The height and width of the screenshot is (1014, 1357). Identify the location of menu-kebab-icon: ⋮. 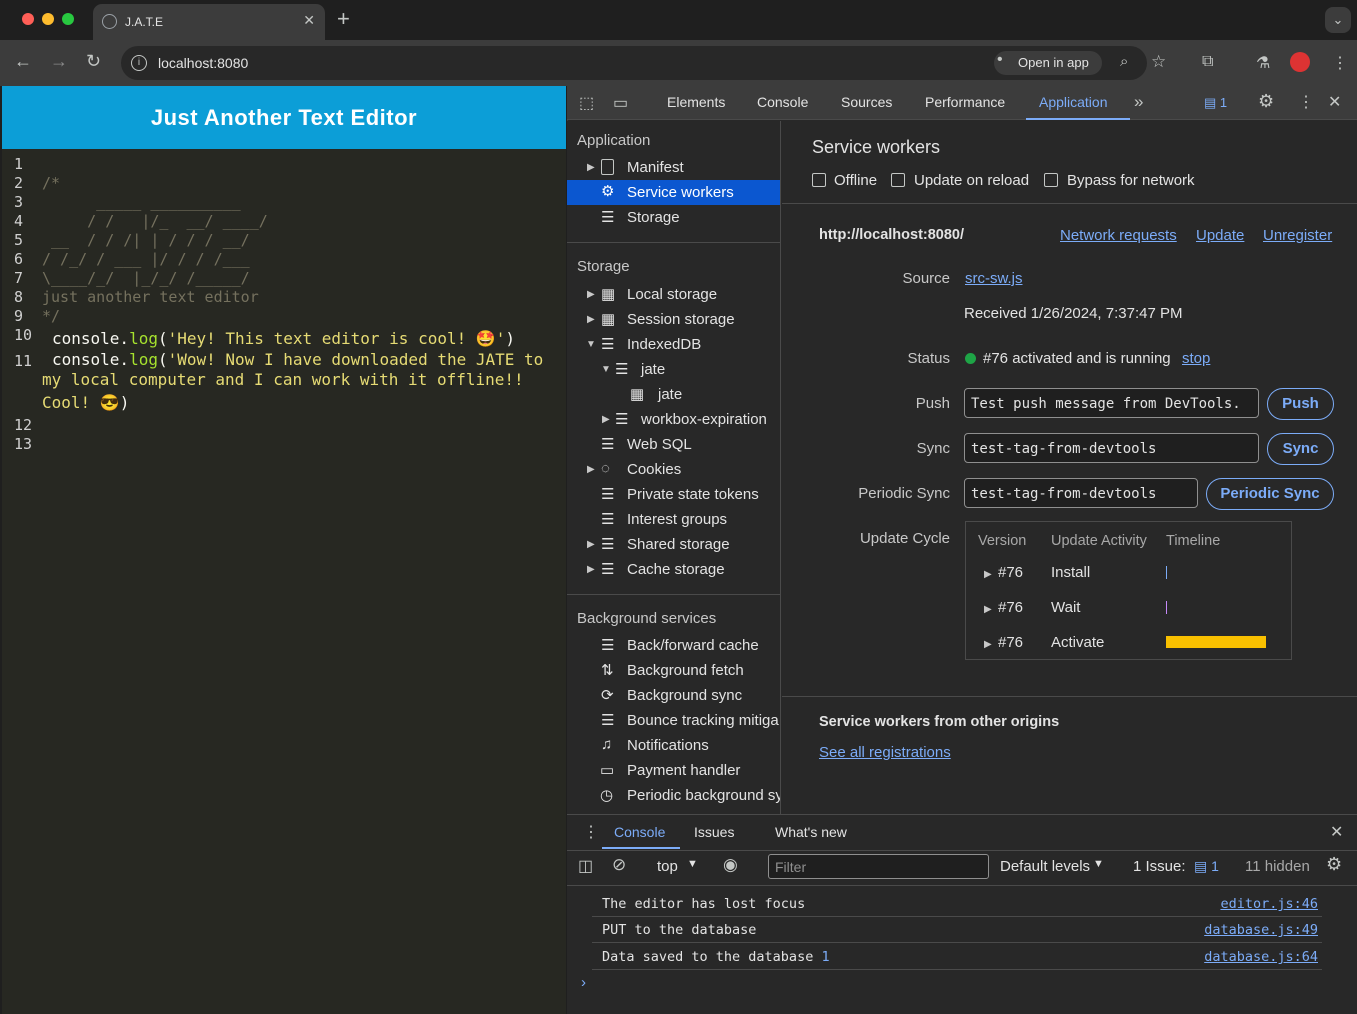
(1340, 63).